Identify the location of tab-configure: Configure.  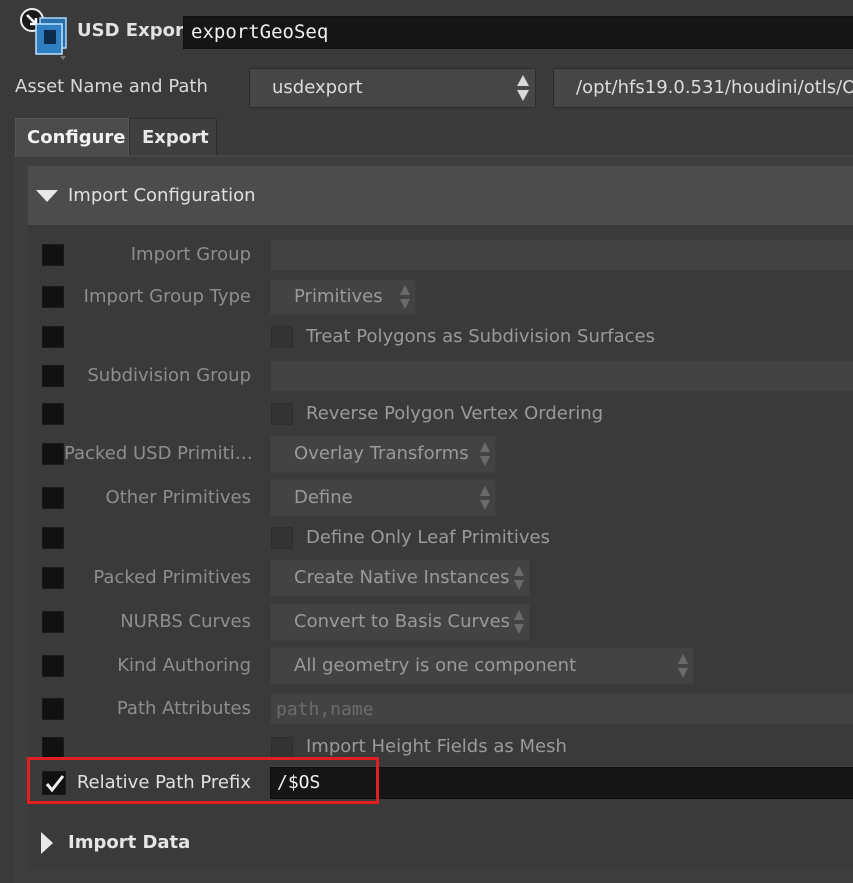
(72, 137).